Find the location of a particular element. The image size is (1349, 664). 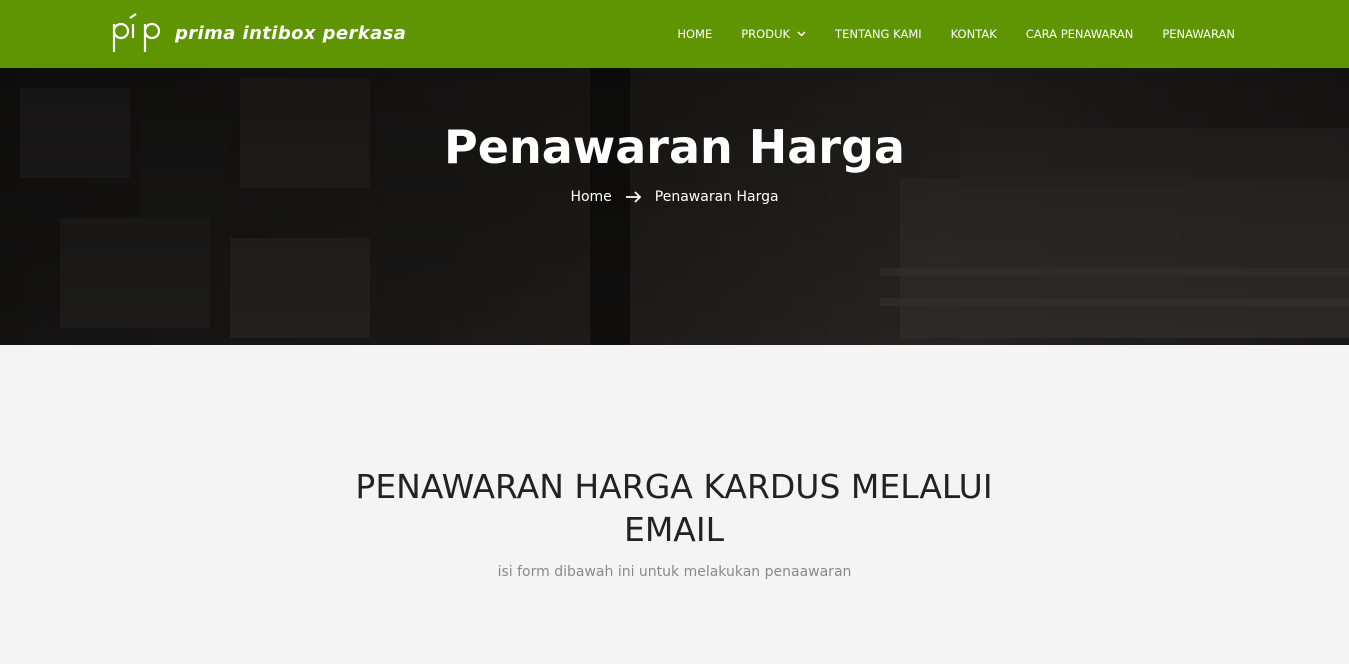

nav-penawaran-label: PENAWARAN is located at coordinates (1198, 34).